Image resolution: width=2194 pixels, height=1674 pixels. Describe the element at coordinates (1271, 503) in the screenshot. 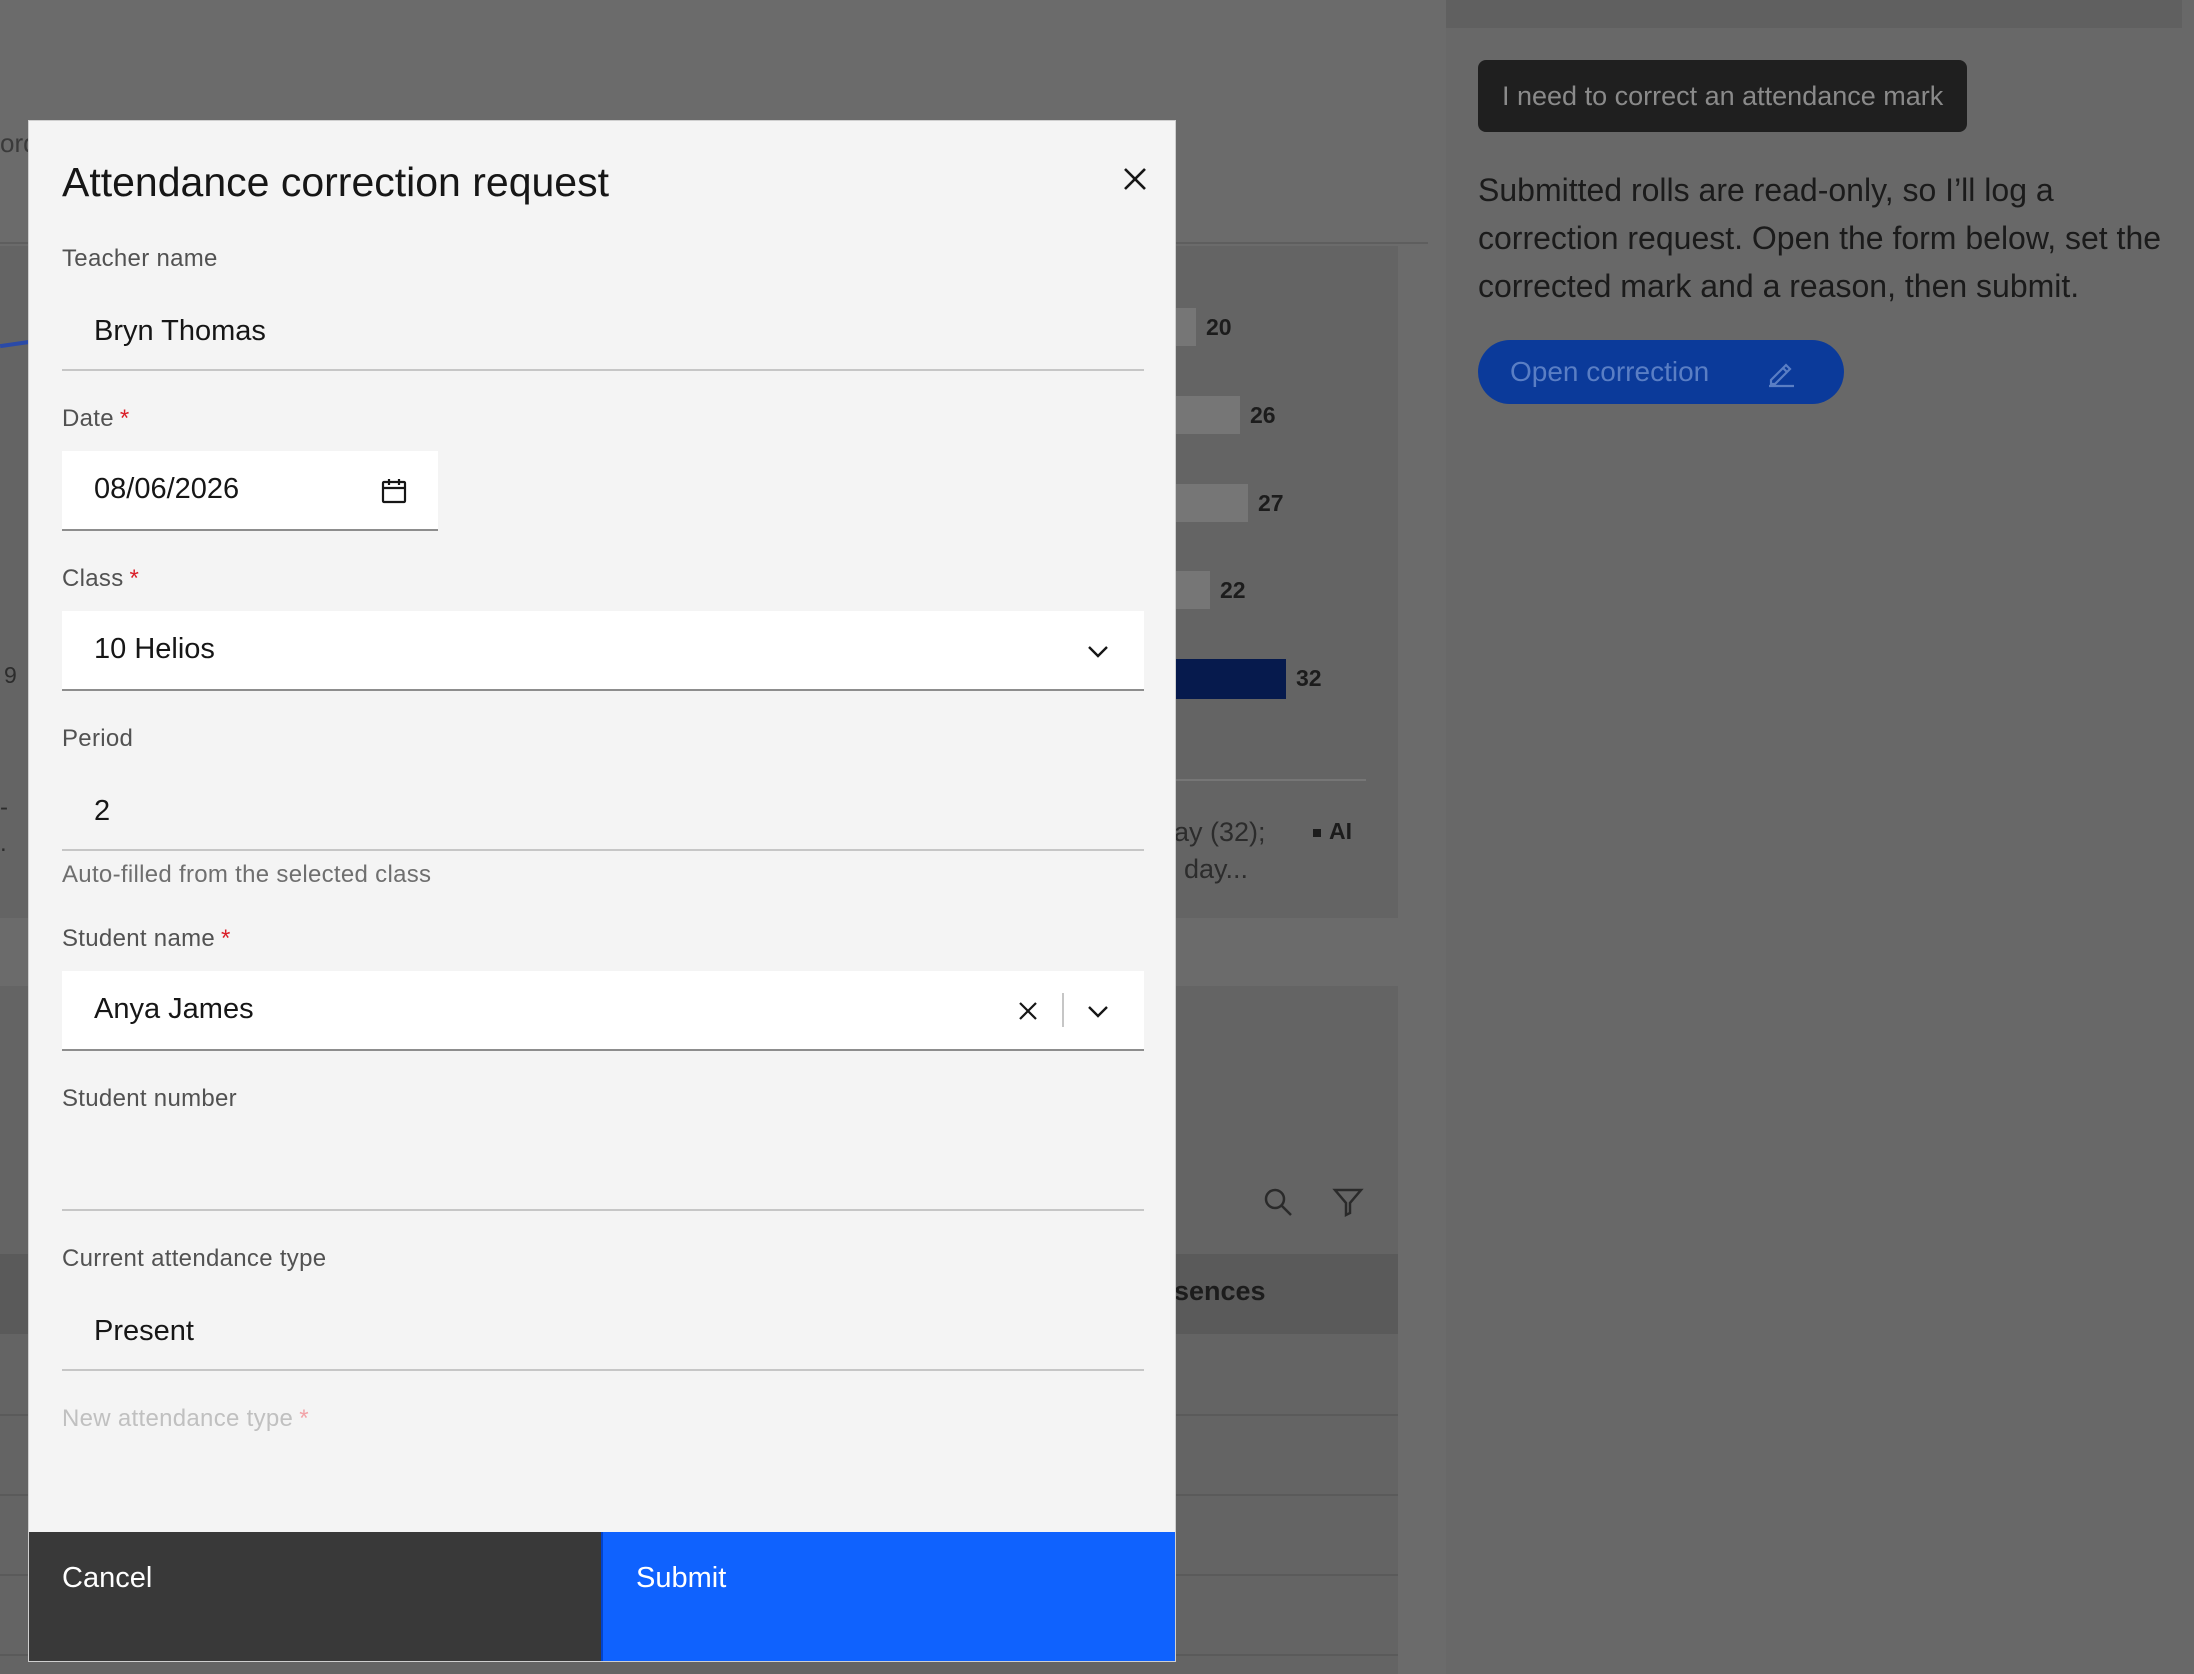

I see `chart-bar-value: 27` at that location.